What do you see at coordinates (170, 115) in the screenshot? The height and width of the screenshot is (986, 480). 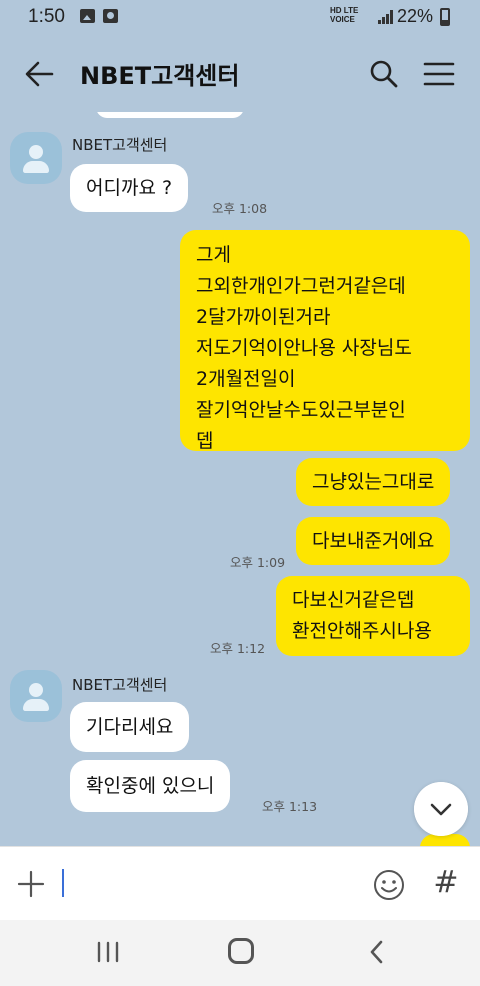 I see `previous-message-bubble` at bounding box center [170, 115].